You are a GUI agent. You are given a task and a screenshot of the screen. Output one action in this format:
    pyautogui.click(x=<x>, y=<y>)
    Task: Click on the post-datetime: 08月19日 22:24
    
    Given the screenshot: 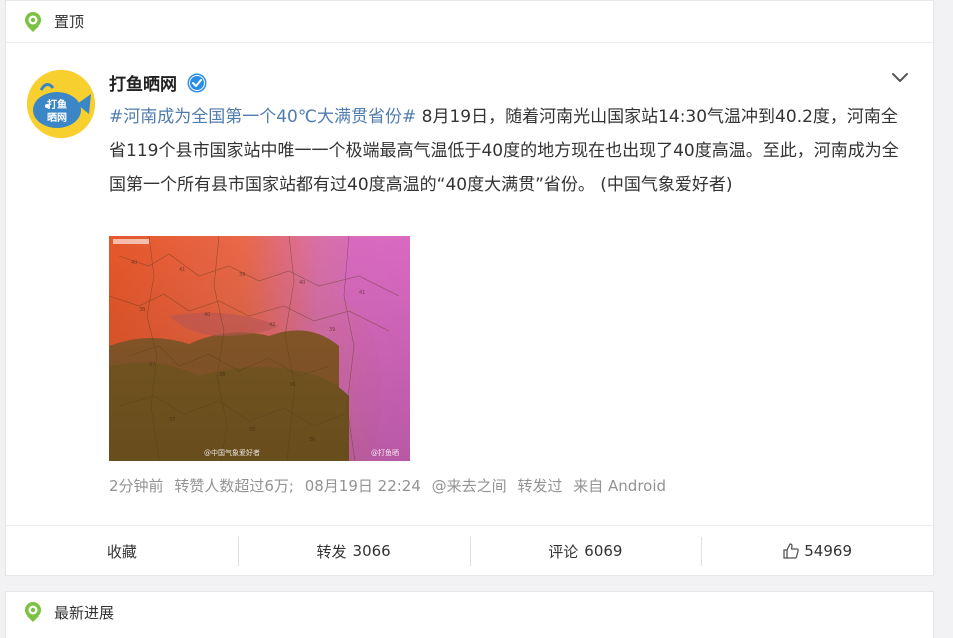 What is the action you would take?
    pyautogui.click(x=362, y=486)
    